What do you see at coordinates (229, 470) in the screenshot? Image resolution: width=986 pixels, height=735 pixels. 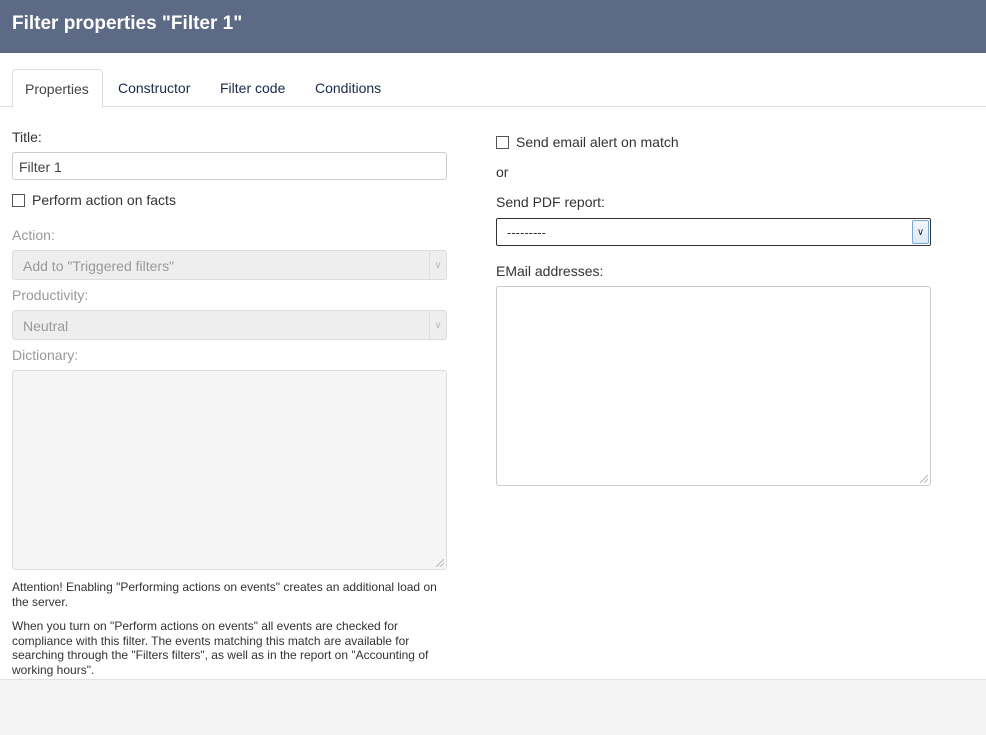 I see `dictionary-textarea` at bounding box center [229, 470].